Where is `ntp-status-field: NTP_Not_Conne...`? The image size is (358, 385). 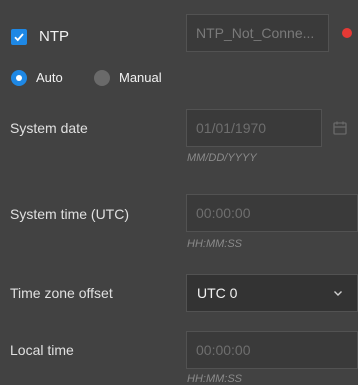
ntp-status-field: NTP_Not_Conne... is located at coordinates (257, 33).